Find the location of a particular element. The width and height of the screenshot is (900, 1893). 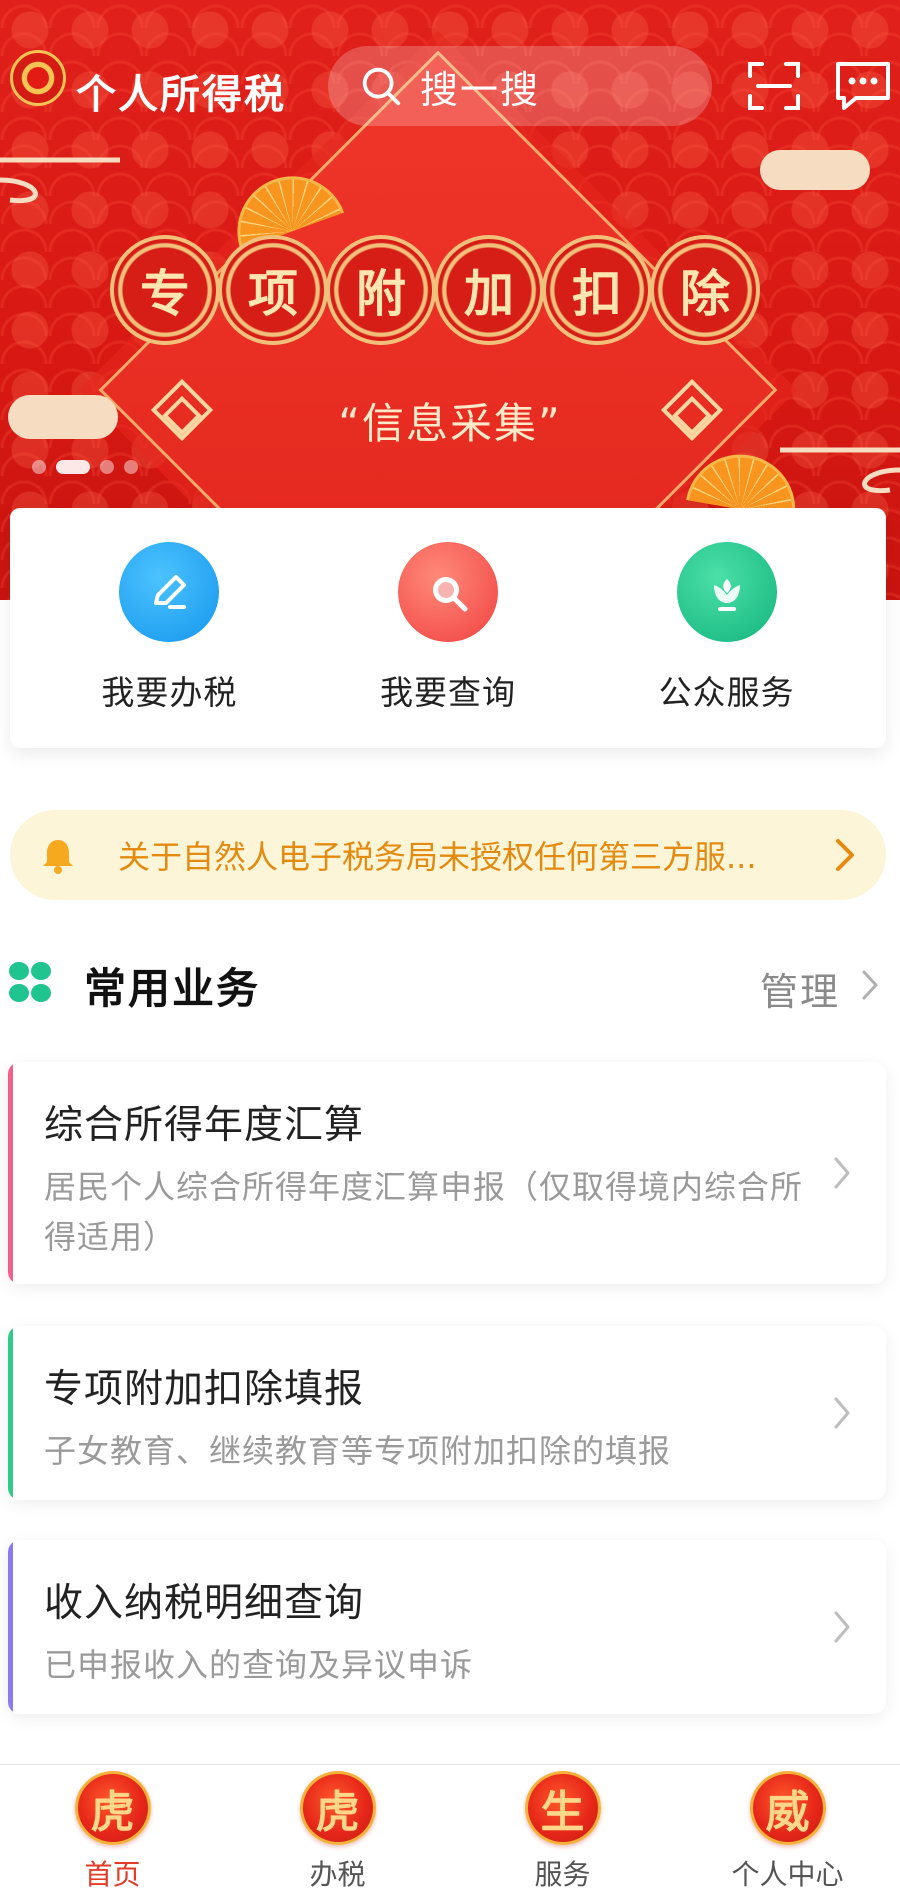

service-card-special-deduction: 专项附加扣除填报 子女教育、继续教育等专项附加扣除的填报 is located at coordinates (447, 1413).